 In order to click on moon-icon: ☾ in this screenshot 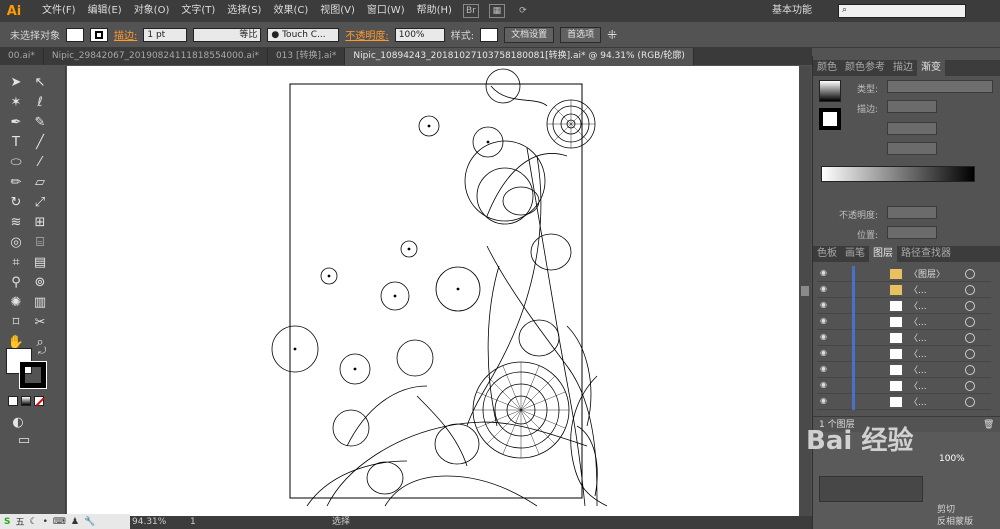, I will do `click(34, 522)`.